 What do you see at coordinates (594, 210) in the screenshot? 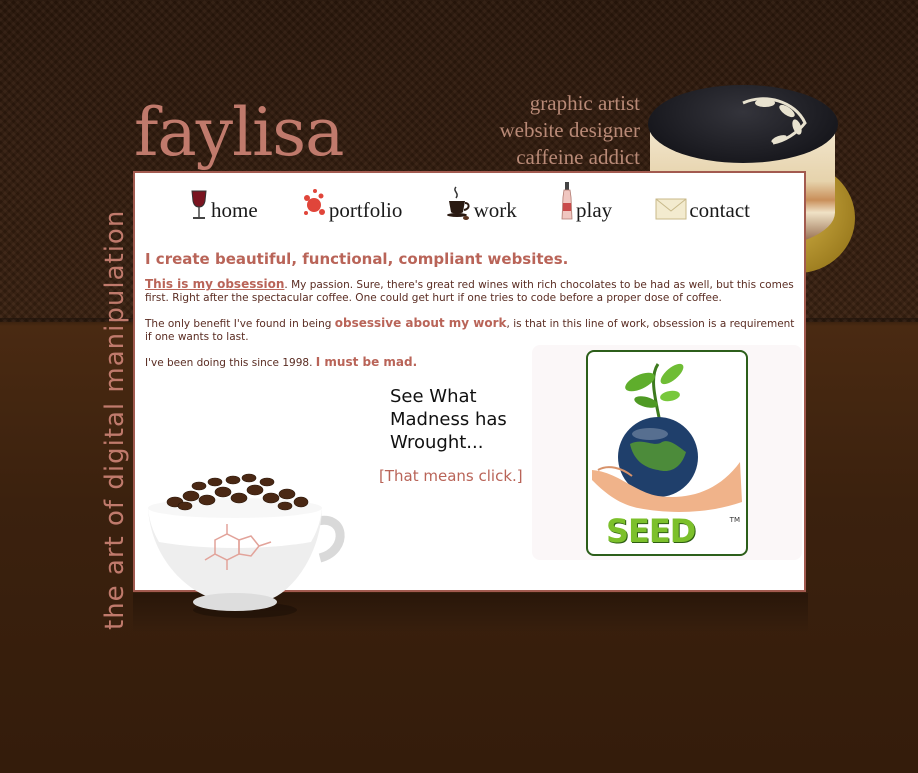
I see `nav-play-label: play` at bounding box center [594, 210].